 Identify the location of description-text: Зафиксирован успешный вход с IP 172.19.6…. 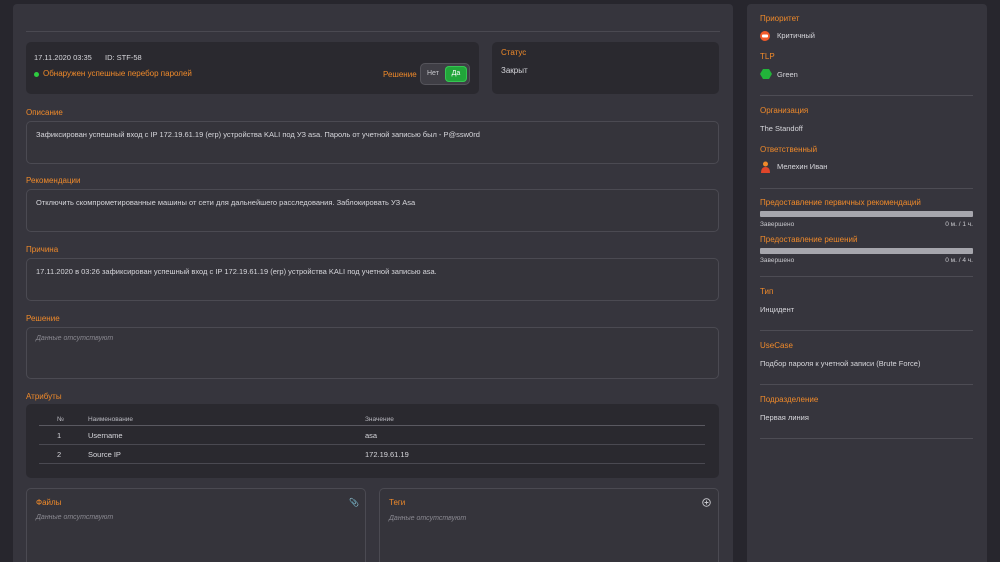
(258, 134).